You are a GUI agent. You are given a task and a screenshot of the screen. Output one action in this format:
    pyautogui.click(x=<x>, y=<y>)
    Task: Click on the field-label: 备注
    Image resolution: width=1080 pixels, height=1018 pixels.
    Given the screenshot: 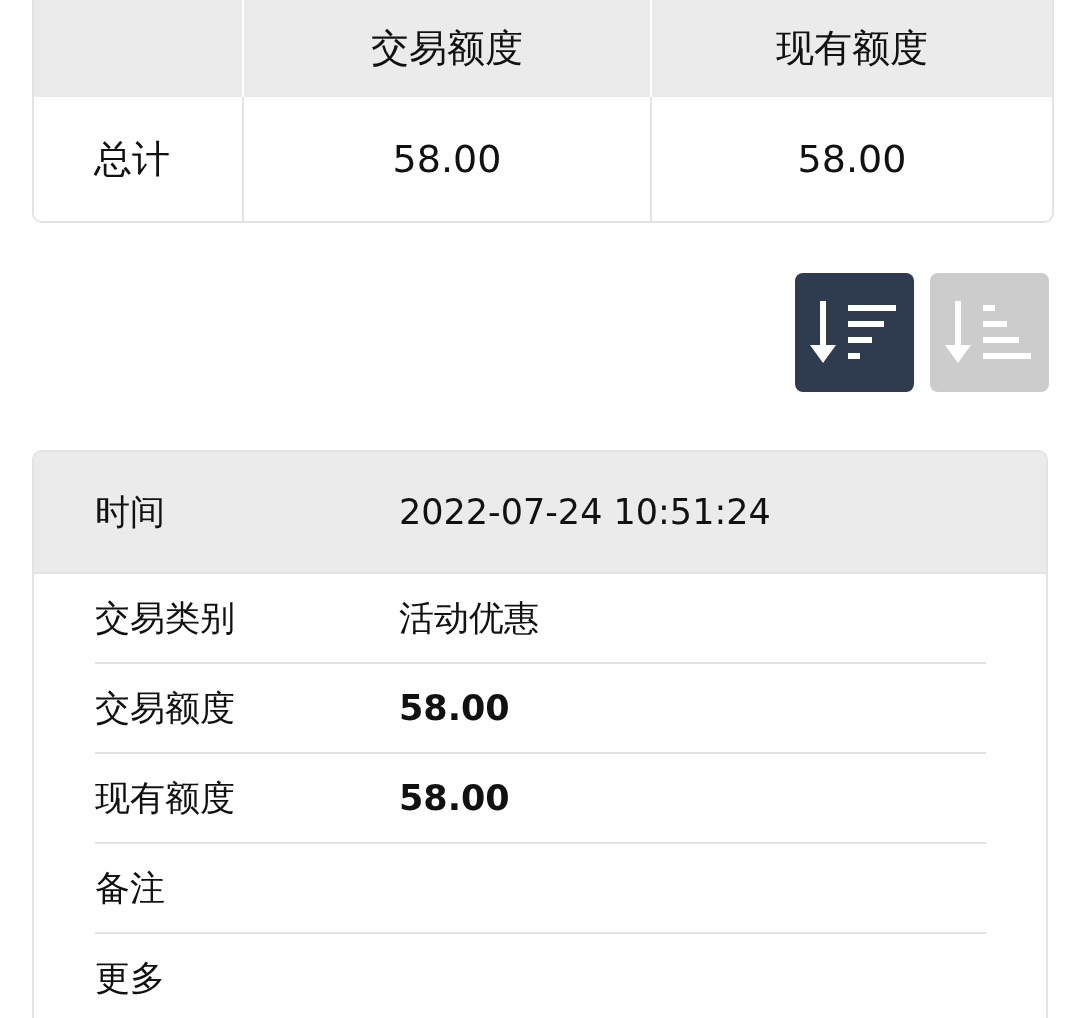 What is the action you would take?
    pyautogui.click(x=130, y=888)
    